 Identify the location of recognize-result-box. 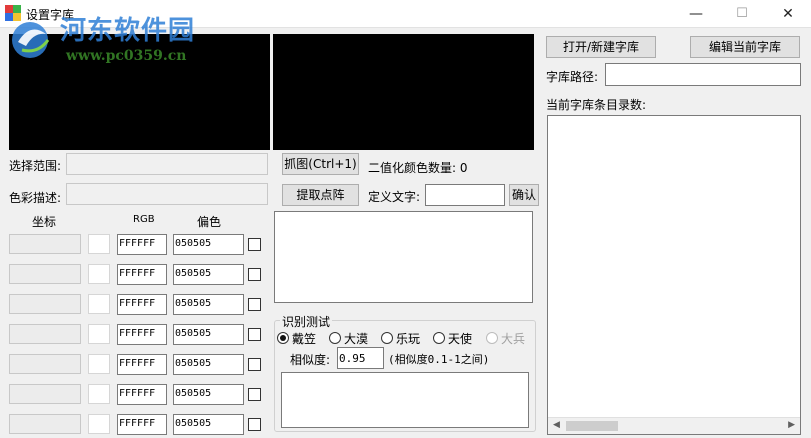
(405, 400).